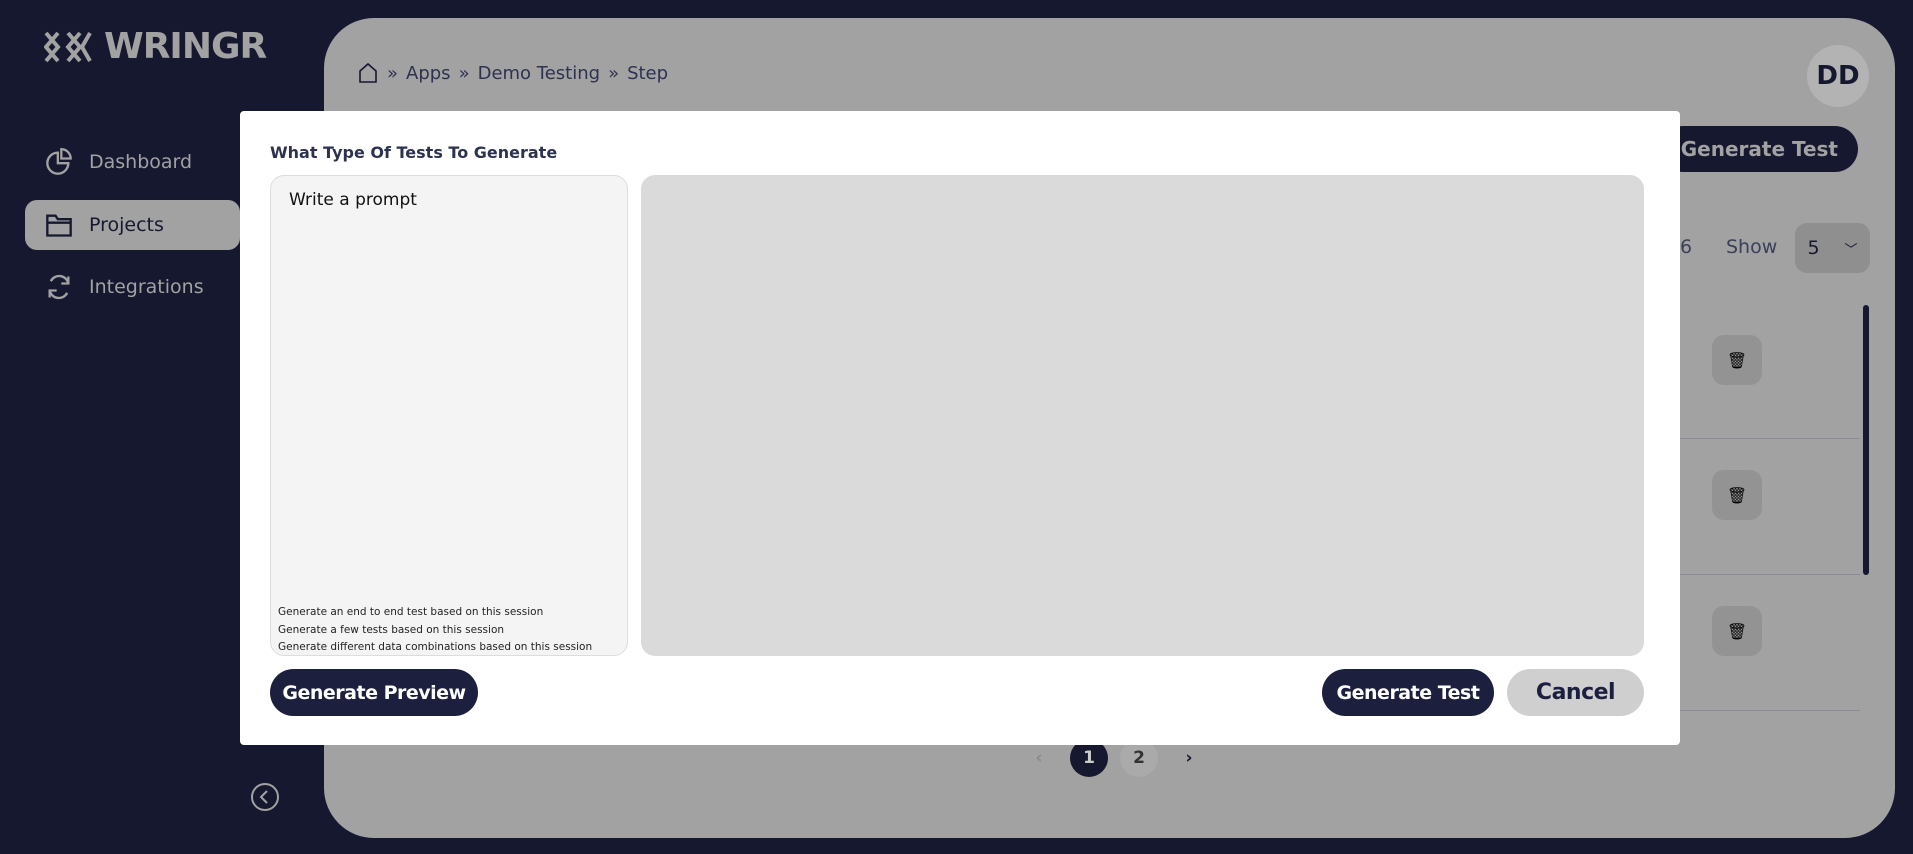 The height and width of the screenshot is (854, 1913). What do you see at coordinates (59, 287) in the screenshot?
I see `refresh-icon` at bounding box center [59, 287].